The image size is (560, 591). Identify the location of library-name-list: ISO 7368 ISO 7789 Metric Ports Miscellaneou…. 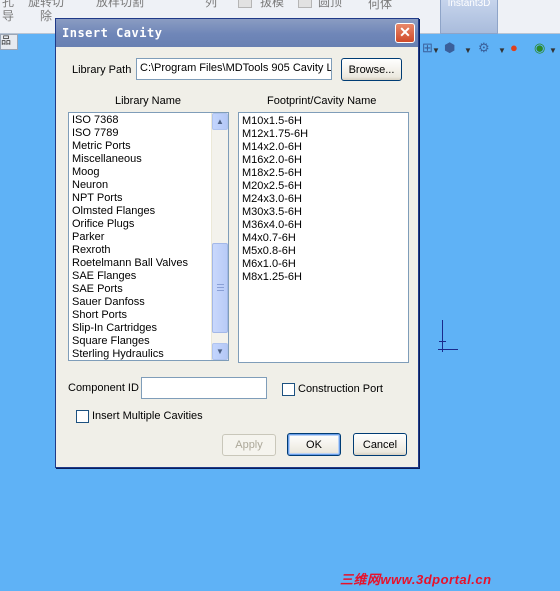
(148, 236).